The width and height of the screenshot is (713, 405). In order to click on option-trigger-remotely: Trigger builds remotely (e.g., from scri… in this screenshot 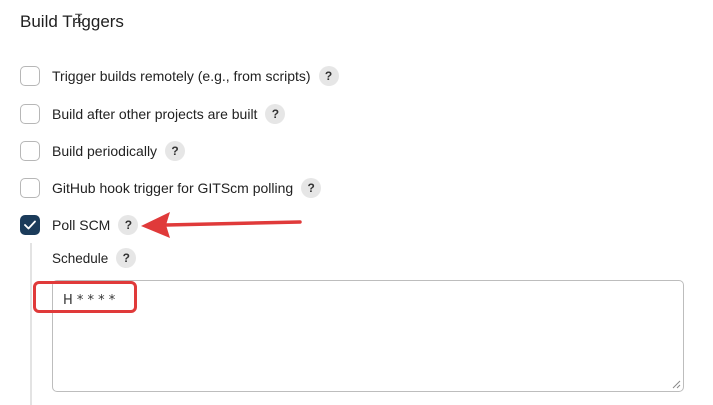, I will do `click(179, 76)`.